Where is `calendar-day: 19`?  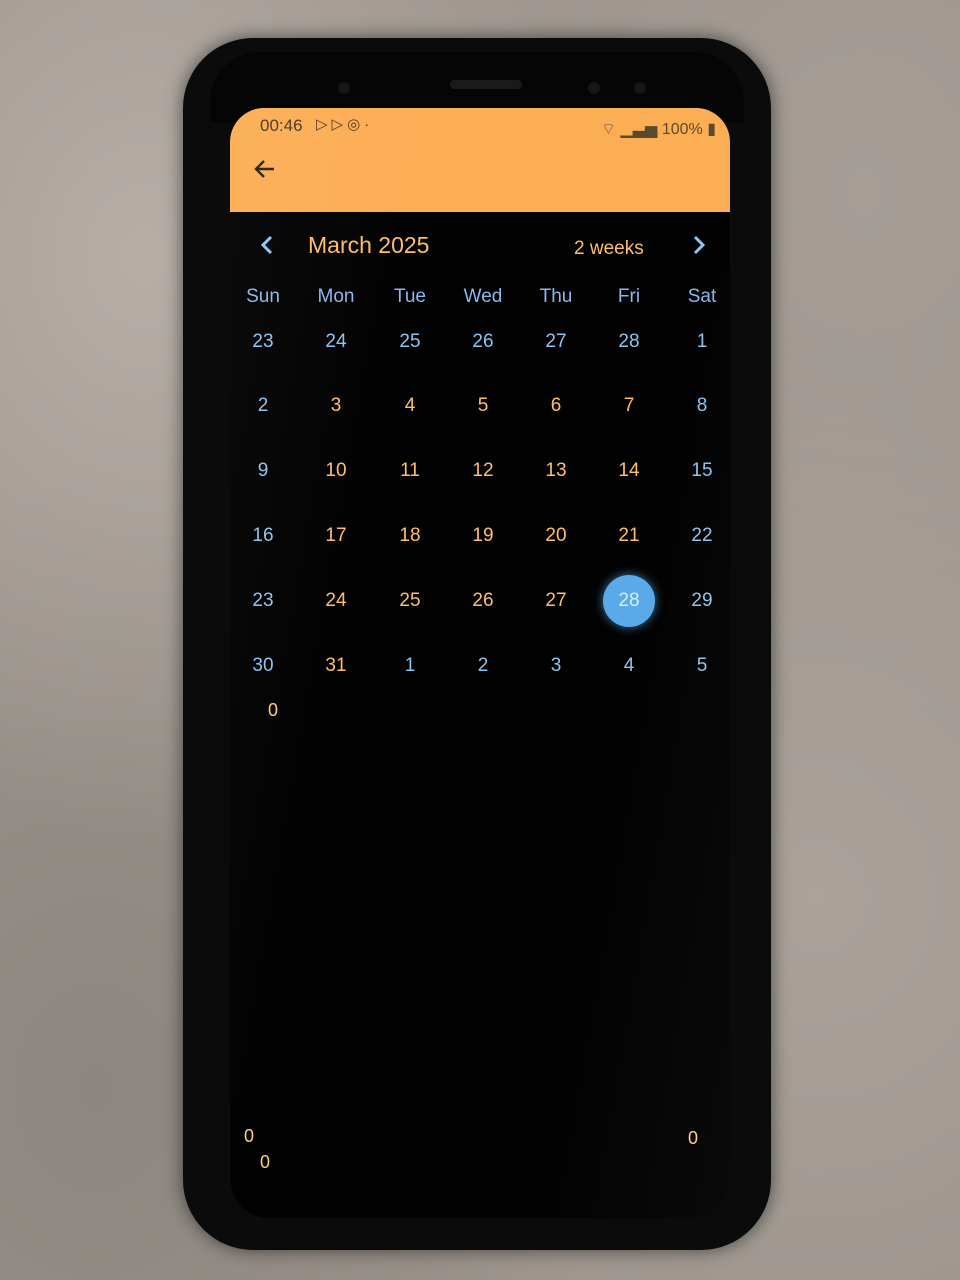
calendar-day: 19 is located at coordinates (483, 536).